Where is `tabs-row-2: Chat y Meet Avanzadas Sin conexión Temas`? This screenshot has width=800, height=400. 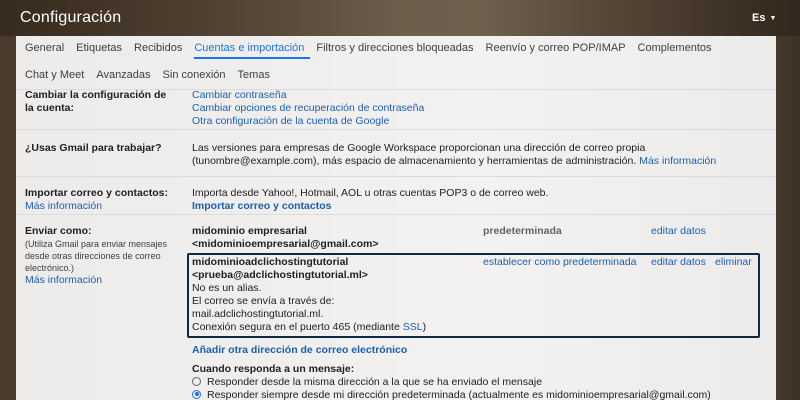 tabs-row-2: Chat y Meet Avanzadas Sin conexión Temas is located at coordinates (153, 77).